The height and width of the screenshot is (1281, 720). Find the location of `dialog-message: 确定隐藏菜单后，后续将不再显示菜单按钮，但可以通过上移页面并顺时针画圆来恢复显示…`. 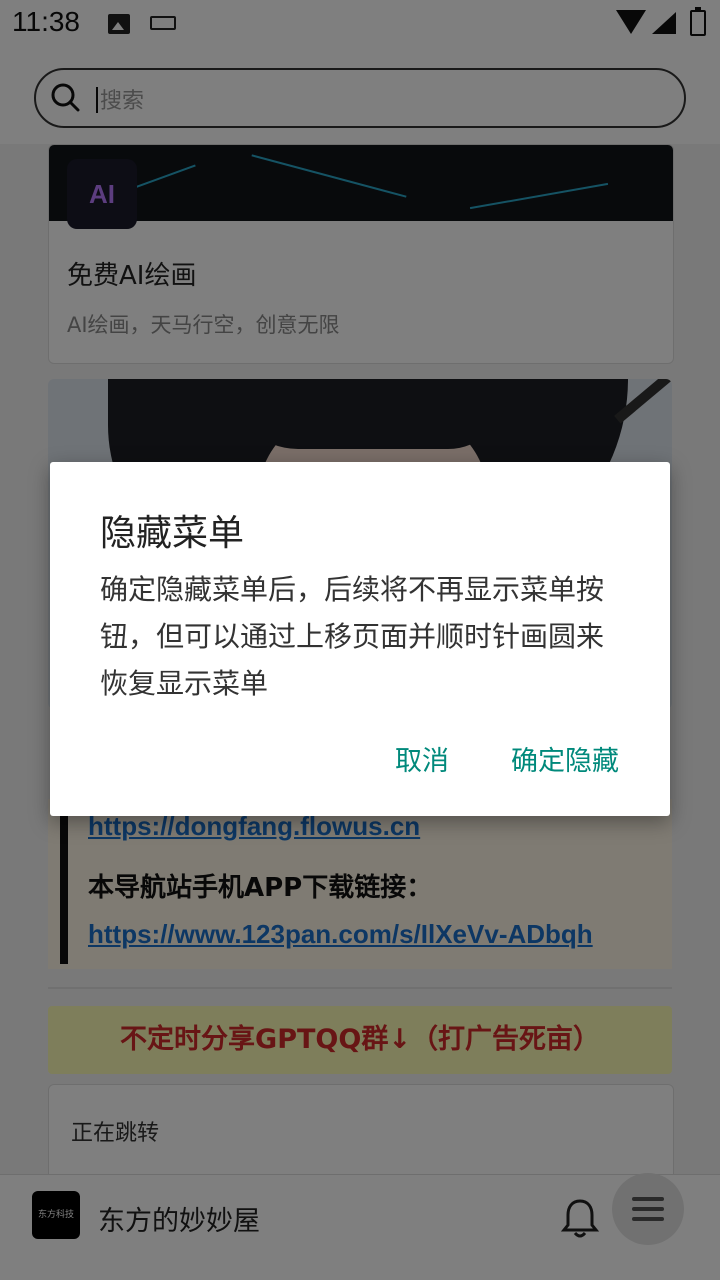

dialog-message: 确定隐藏菜单后，后续将不再显示菜单按钮，但可以通过上移页面并顺时针画圆来恢复显示… is located at coordinates (352, 636).